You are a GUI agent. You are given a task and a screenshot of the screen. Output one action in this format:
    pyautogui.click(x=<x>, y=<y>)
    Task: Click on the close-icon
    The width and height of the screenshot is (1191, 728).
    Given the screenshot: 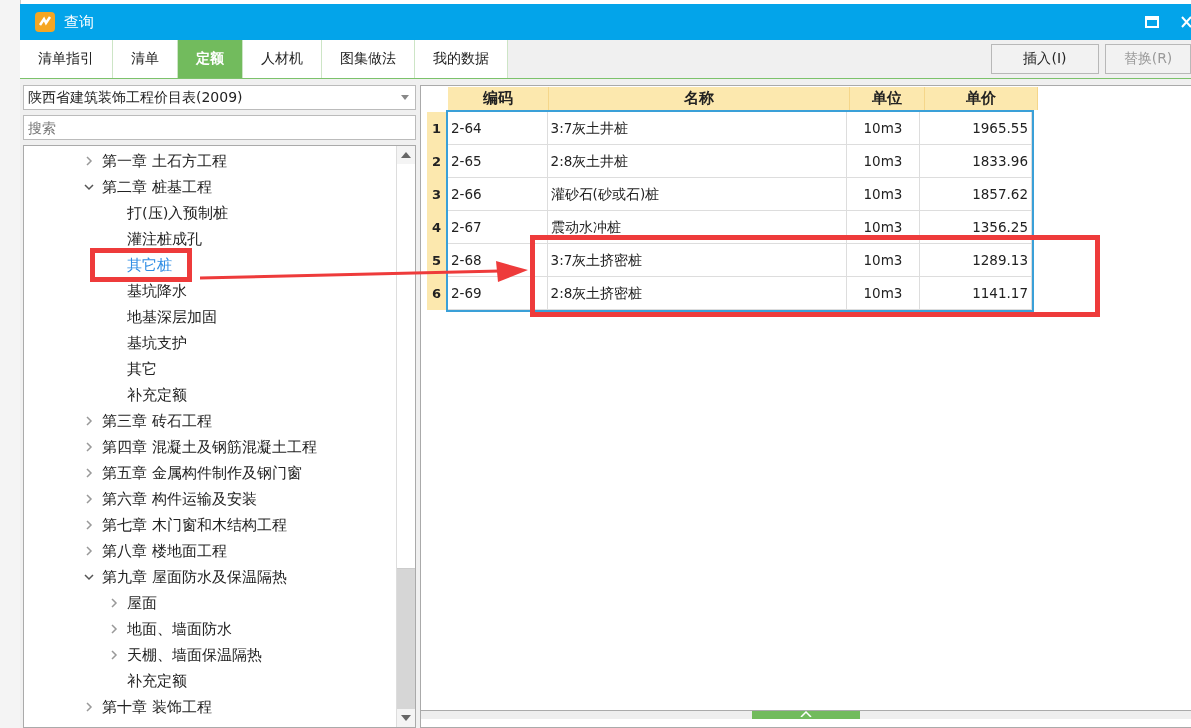 What is the action you would take?
    pyautogui.click(x=1186, y=22)
    